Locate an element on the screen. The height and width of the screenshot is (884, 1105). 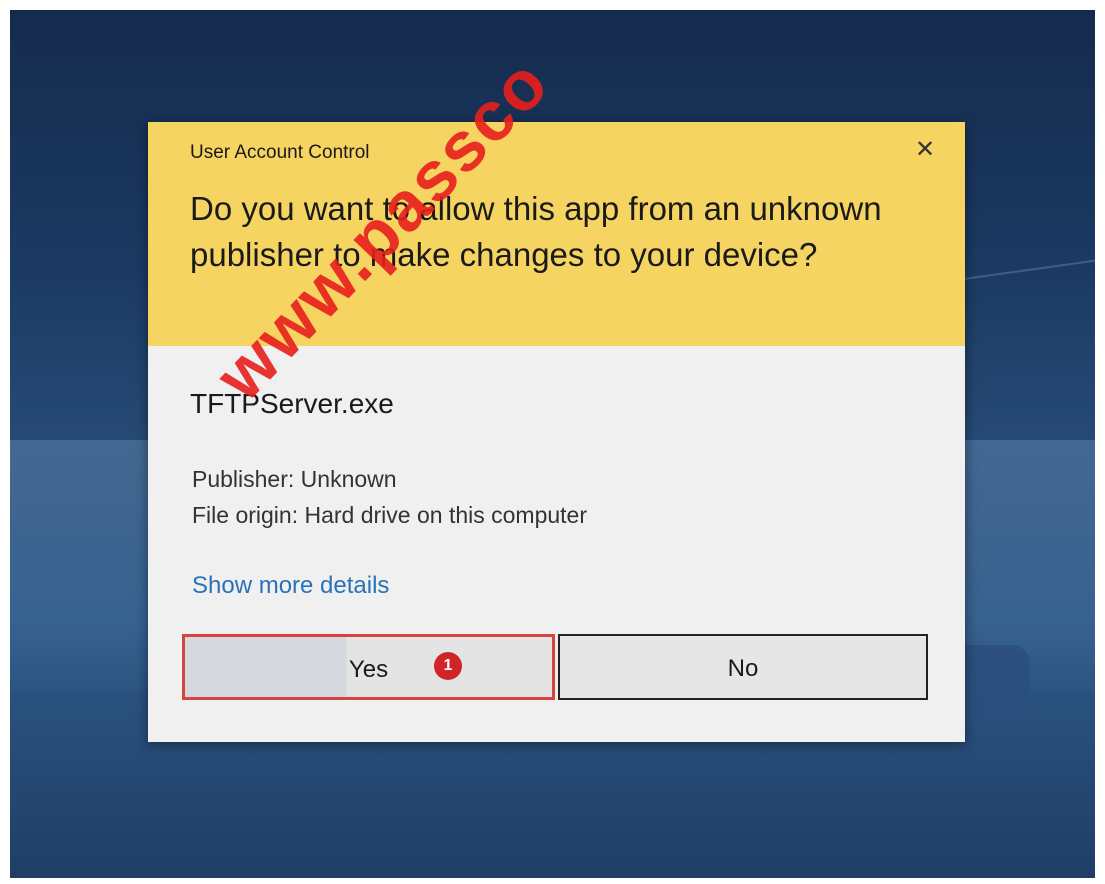
show-more-details-link: Show more details is located at coordinates (290, 586).